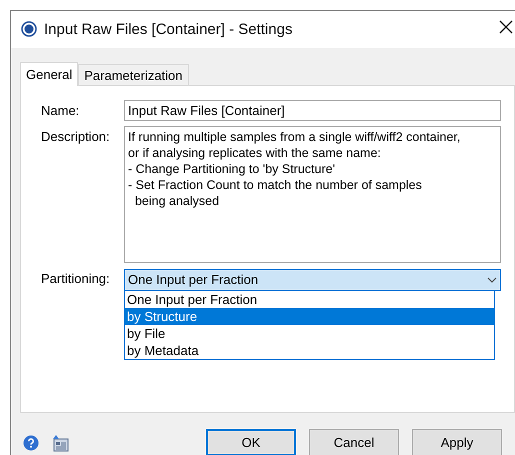  Describe the element at coordinates (506, 27) in the screenshot. I see `close-icon` at that location.